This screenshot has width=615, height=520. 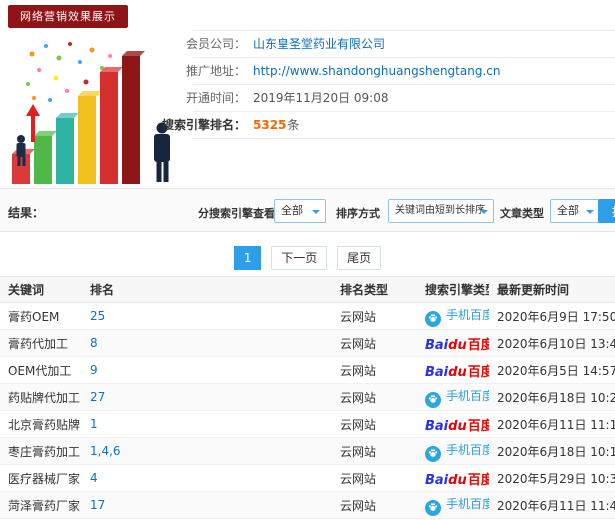 What do you see at coordinates (215, 98) in the screenshot?
I see `open-time-label: 开通时间：` at bounding box center [215, 98].